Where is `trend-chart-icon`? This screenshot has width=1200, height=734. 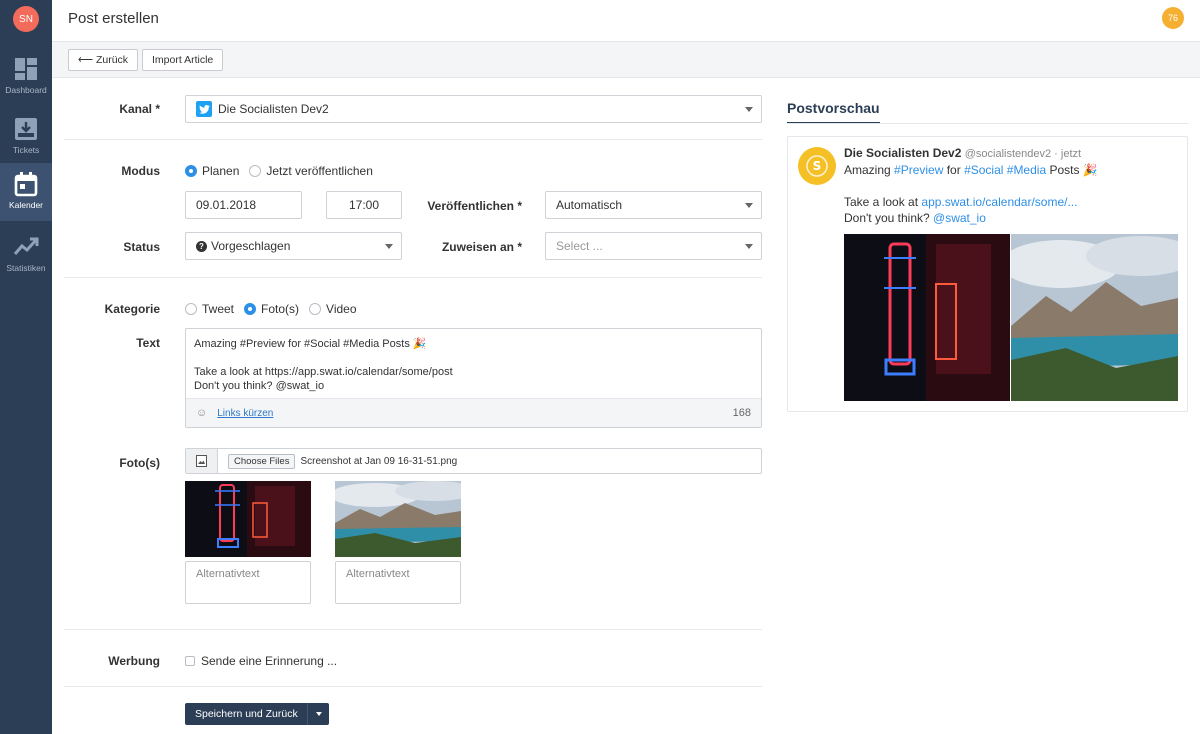
trend-chart-icon is located at coordinates (26, 246).